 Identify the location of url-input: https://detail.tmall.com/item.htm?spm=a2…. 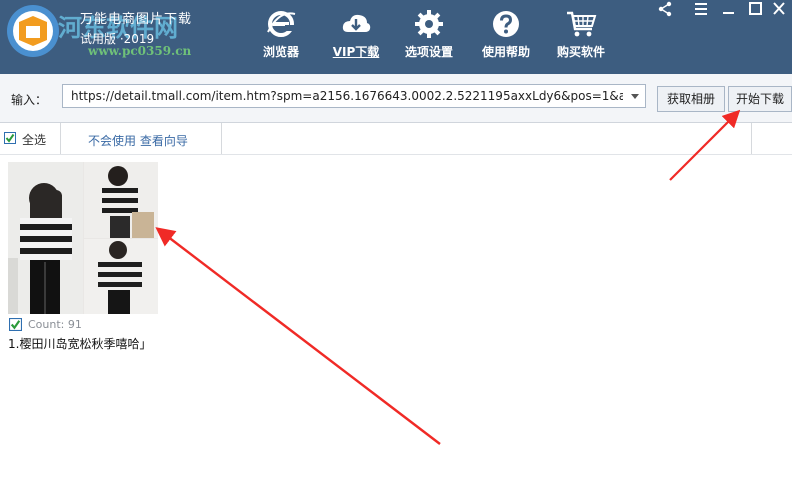
(354, 96).